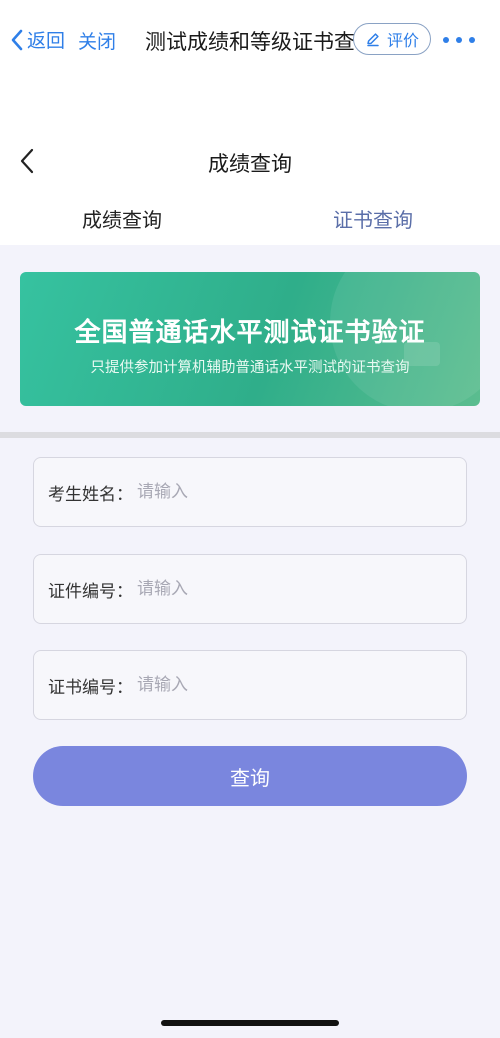 This screenshot has width=500, height=1038. Describe the element at coordinates (402, 40) in the screenshot. I see `review-label: 评价` at that location.